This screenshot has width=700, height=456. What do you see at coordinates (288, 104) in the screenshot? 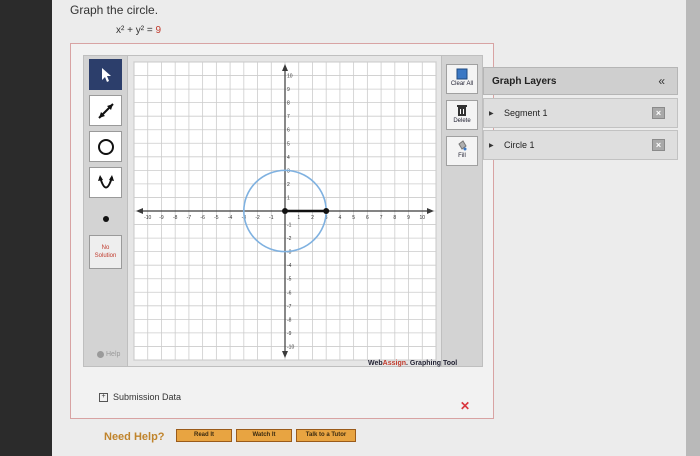
I see `y-tick-label: 8` at bounding box center [288, 104].